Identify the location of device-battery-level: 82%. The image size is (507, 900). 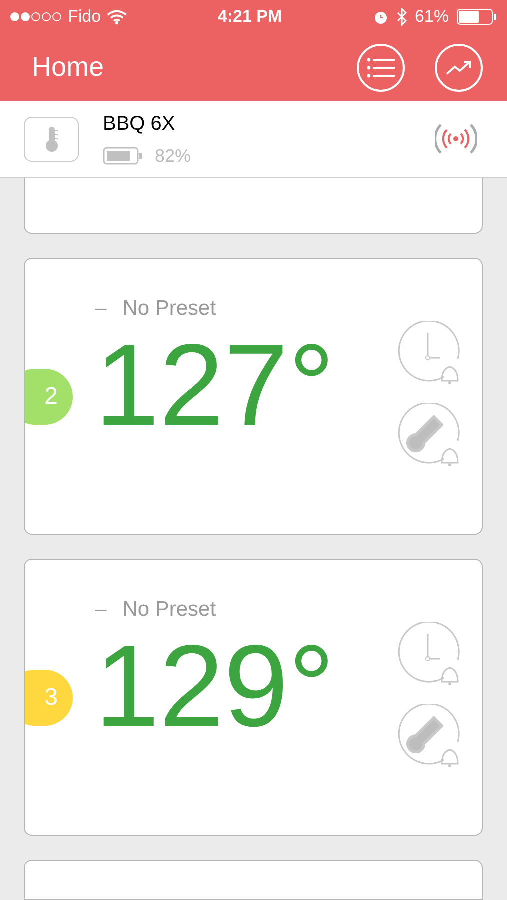
(173, 156).